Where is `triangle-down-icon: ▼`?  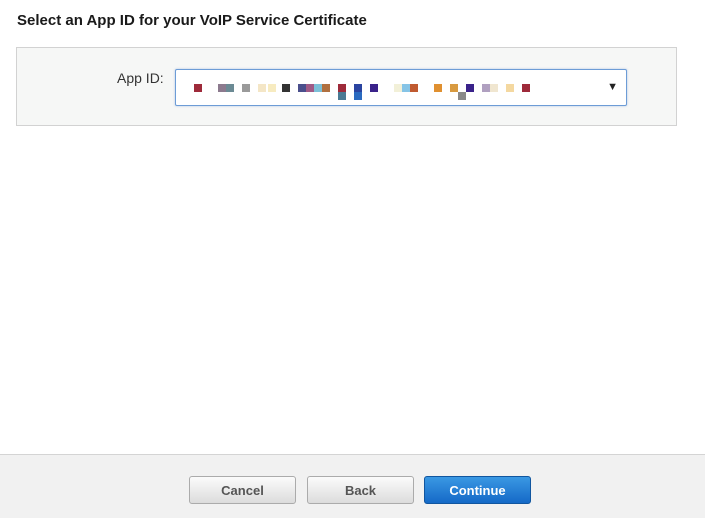 triangle-down-icon: ▼ is located at coordinates (612, 87).